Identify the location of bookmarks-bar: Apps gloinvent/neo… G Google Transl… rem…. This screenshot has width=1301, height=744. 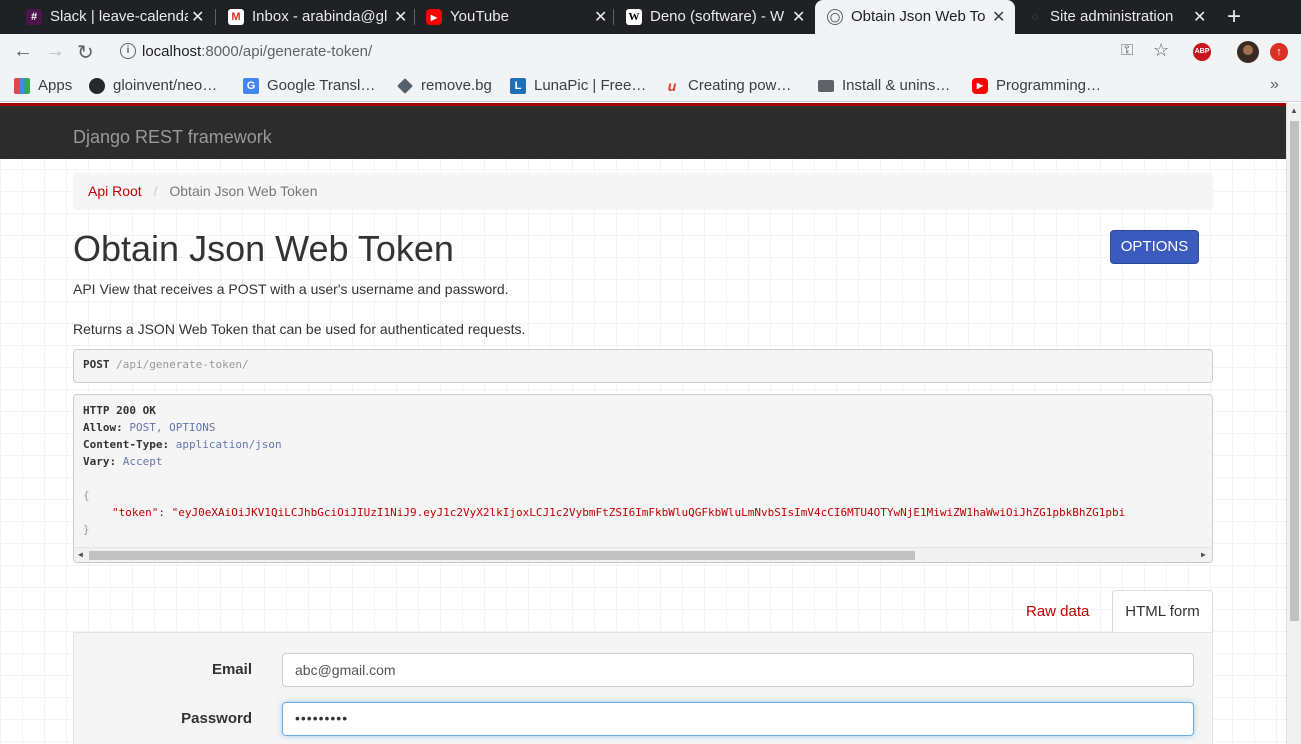
(650, 86).